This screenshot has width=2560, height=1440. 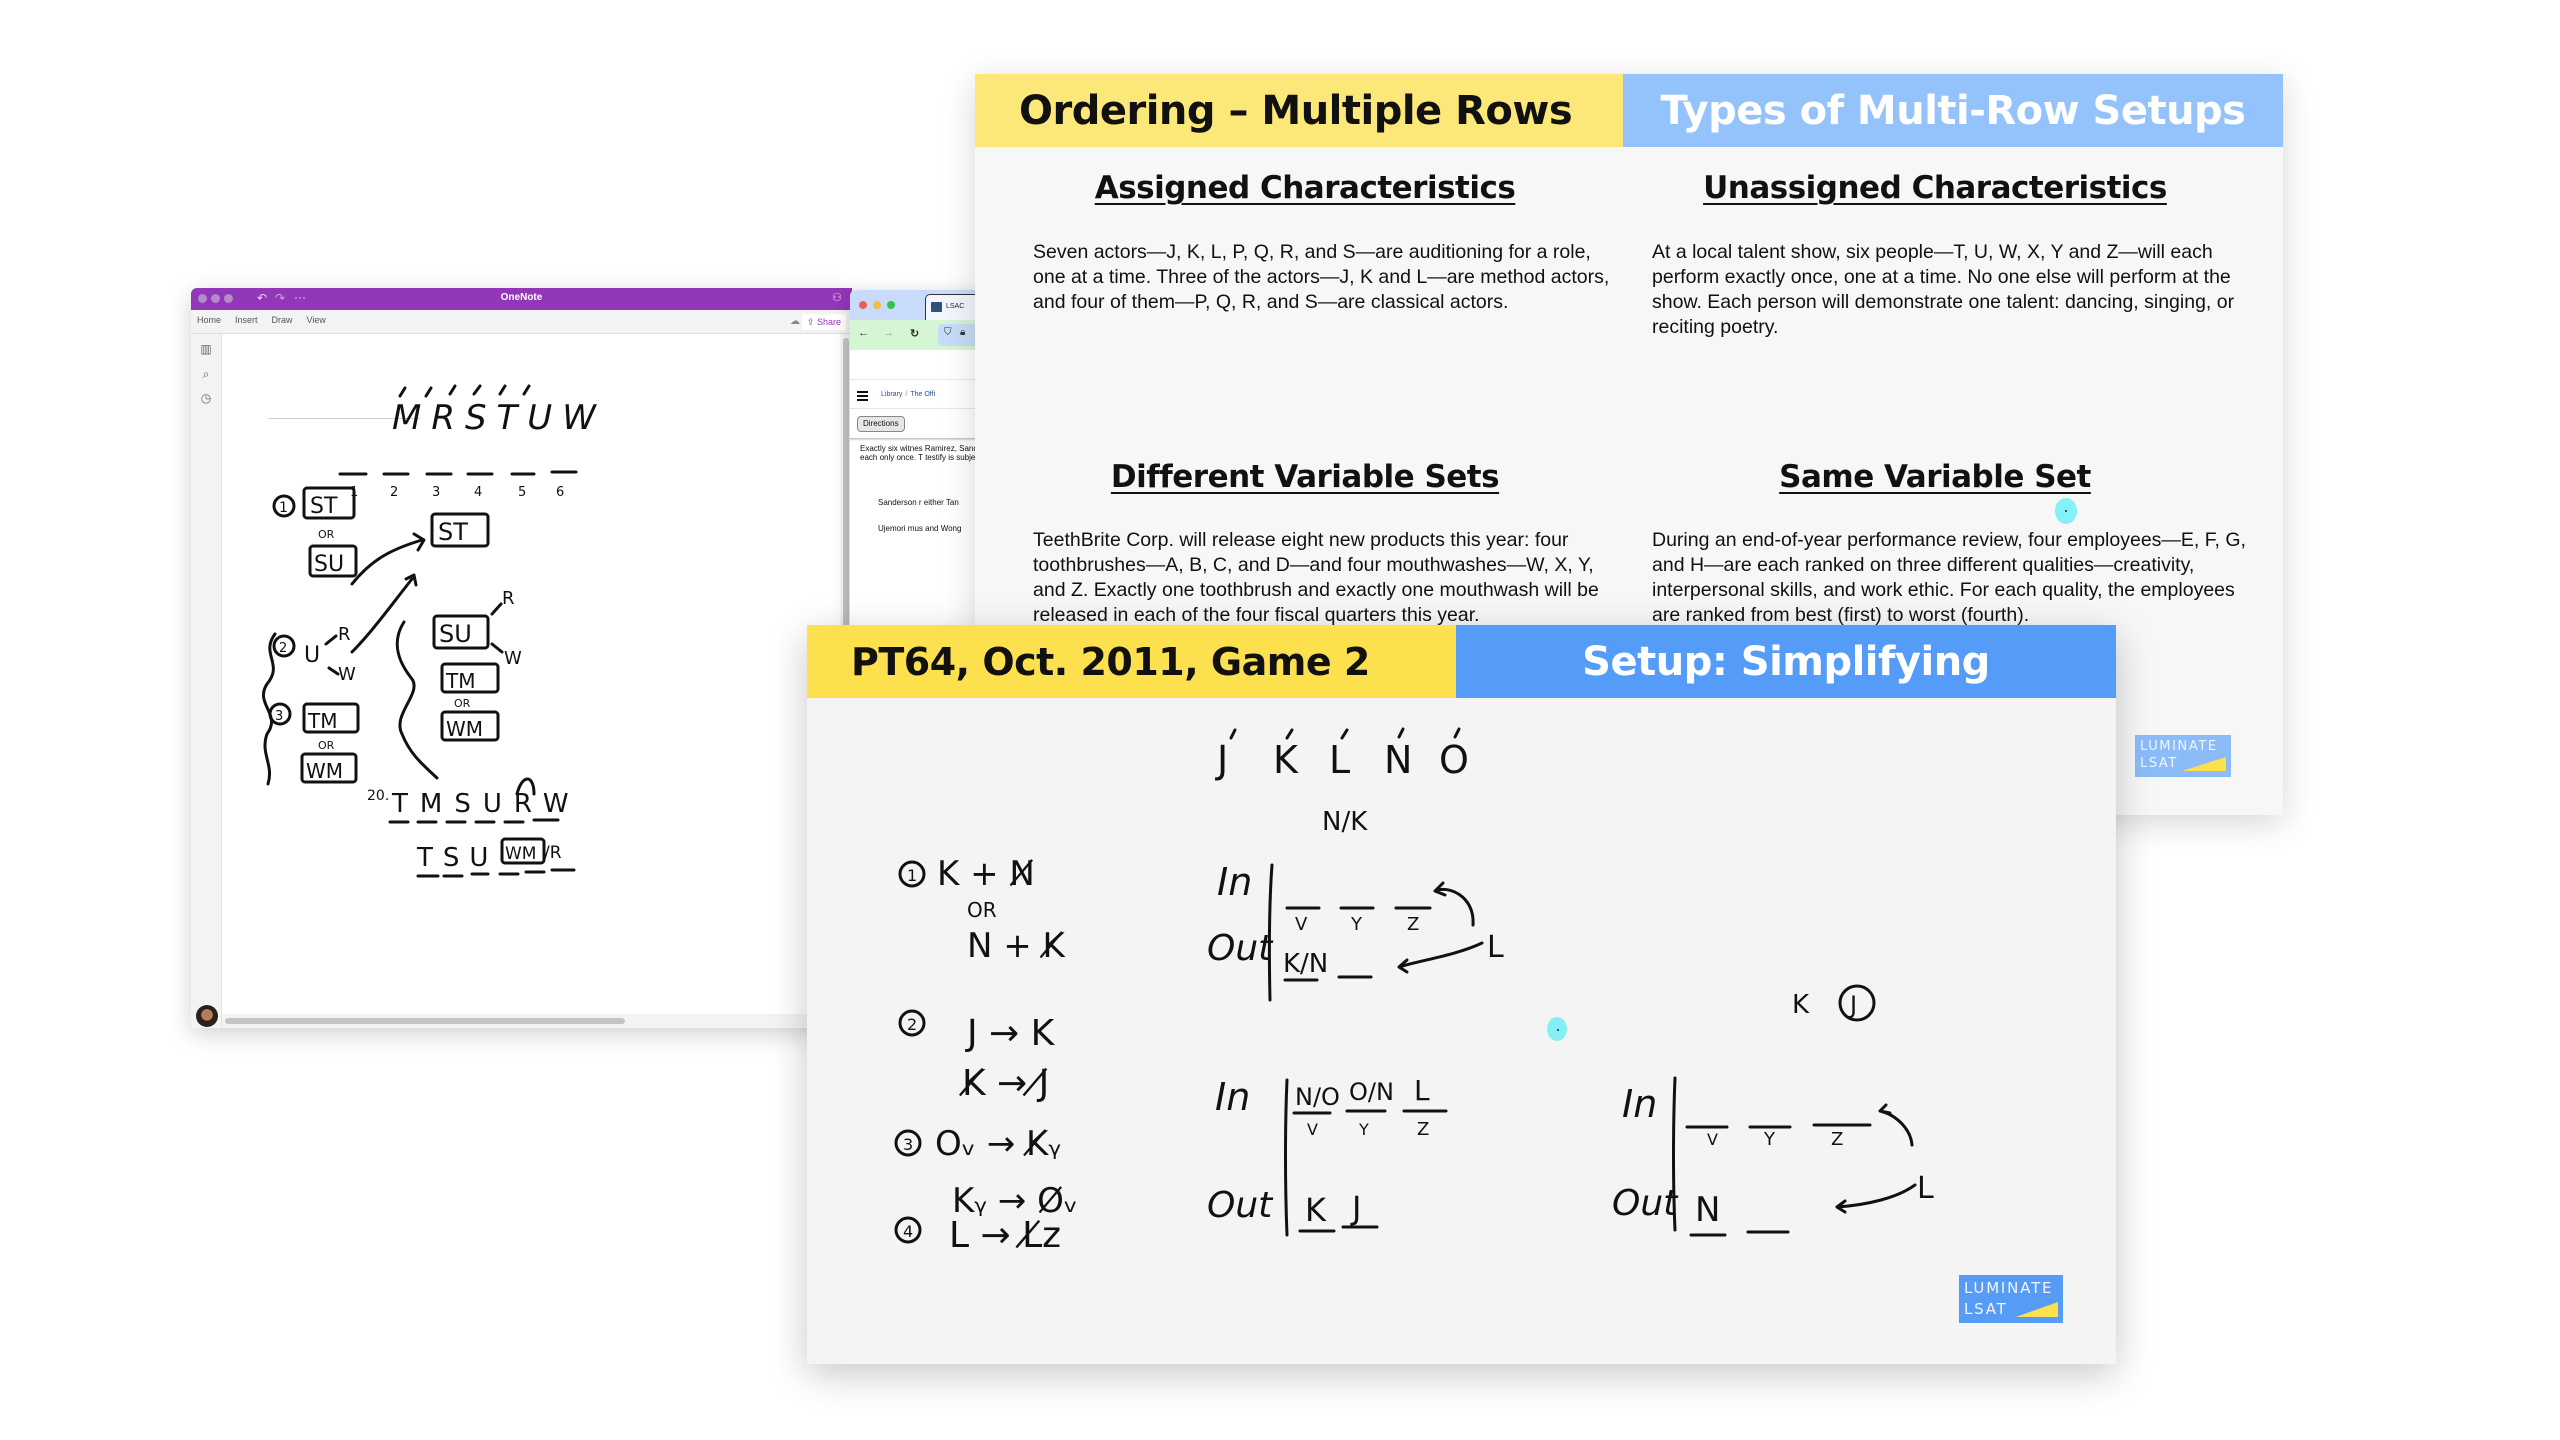 What do you see at coordinates (795, 321) in the screenshot?
I see `sync-status-icon: ☁` at bounding box center [795, 321].